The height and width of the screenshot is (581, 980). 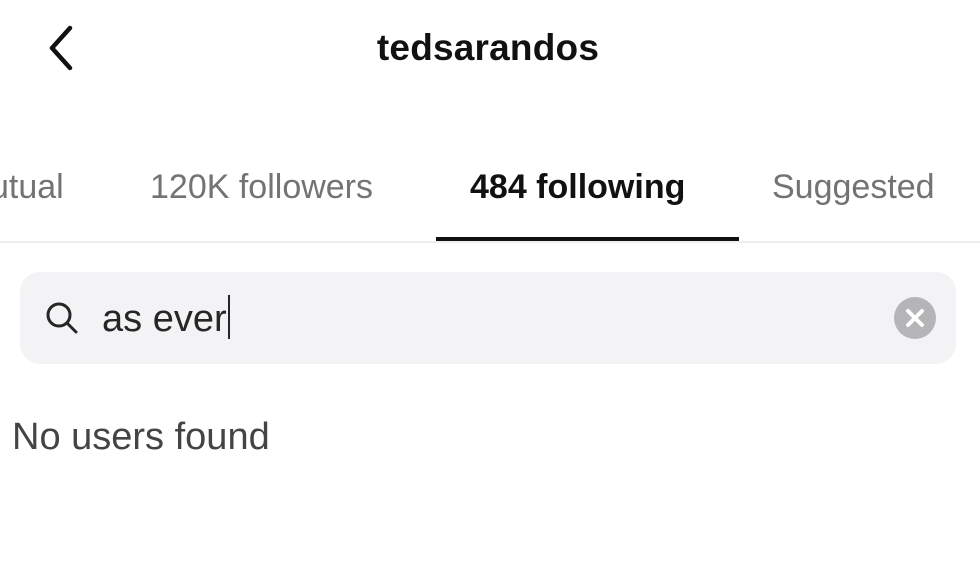 I want to click on search-icon, so click(x=62, y=318).